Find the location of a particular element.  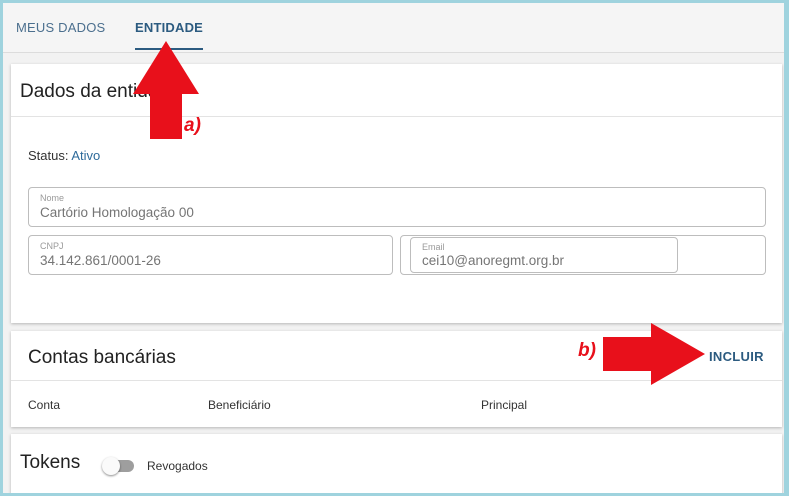

column-header-beneficiario: Beneficiário is located at coordinates (239, 405).